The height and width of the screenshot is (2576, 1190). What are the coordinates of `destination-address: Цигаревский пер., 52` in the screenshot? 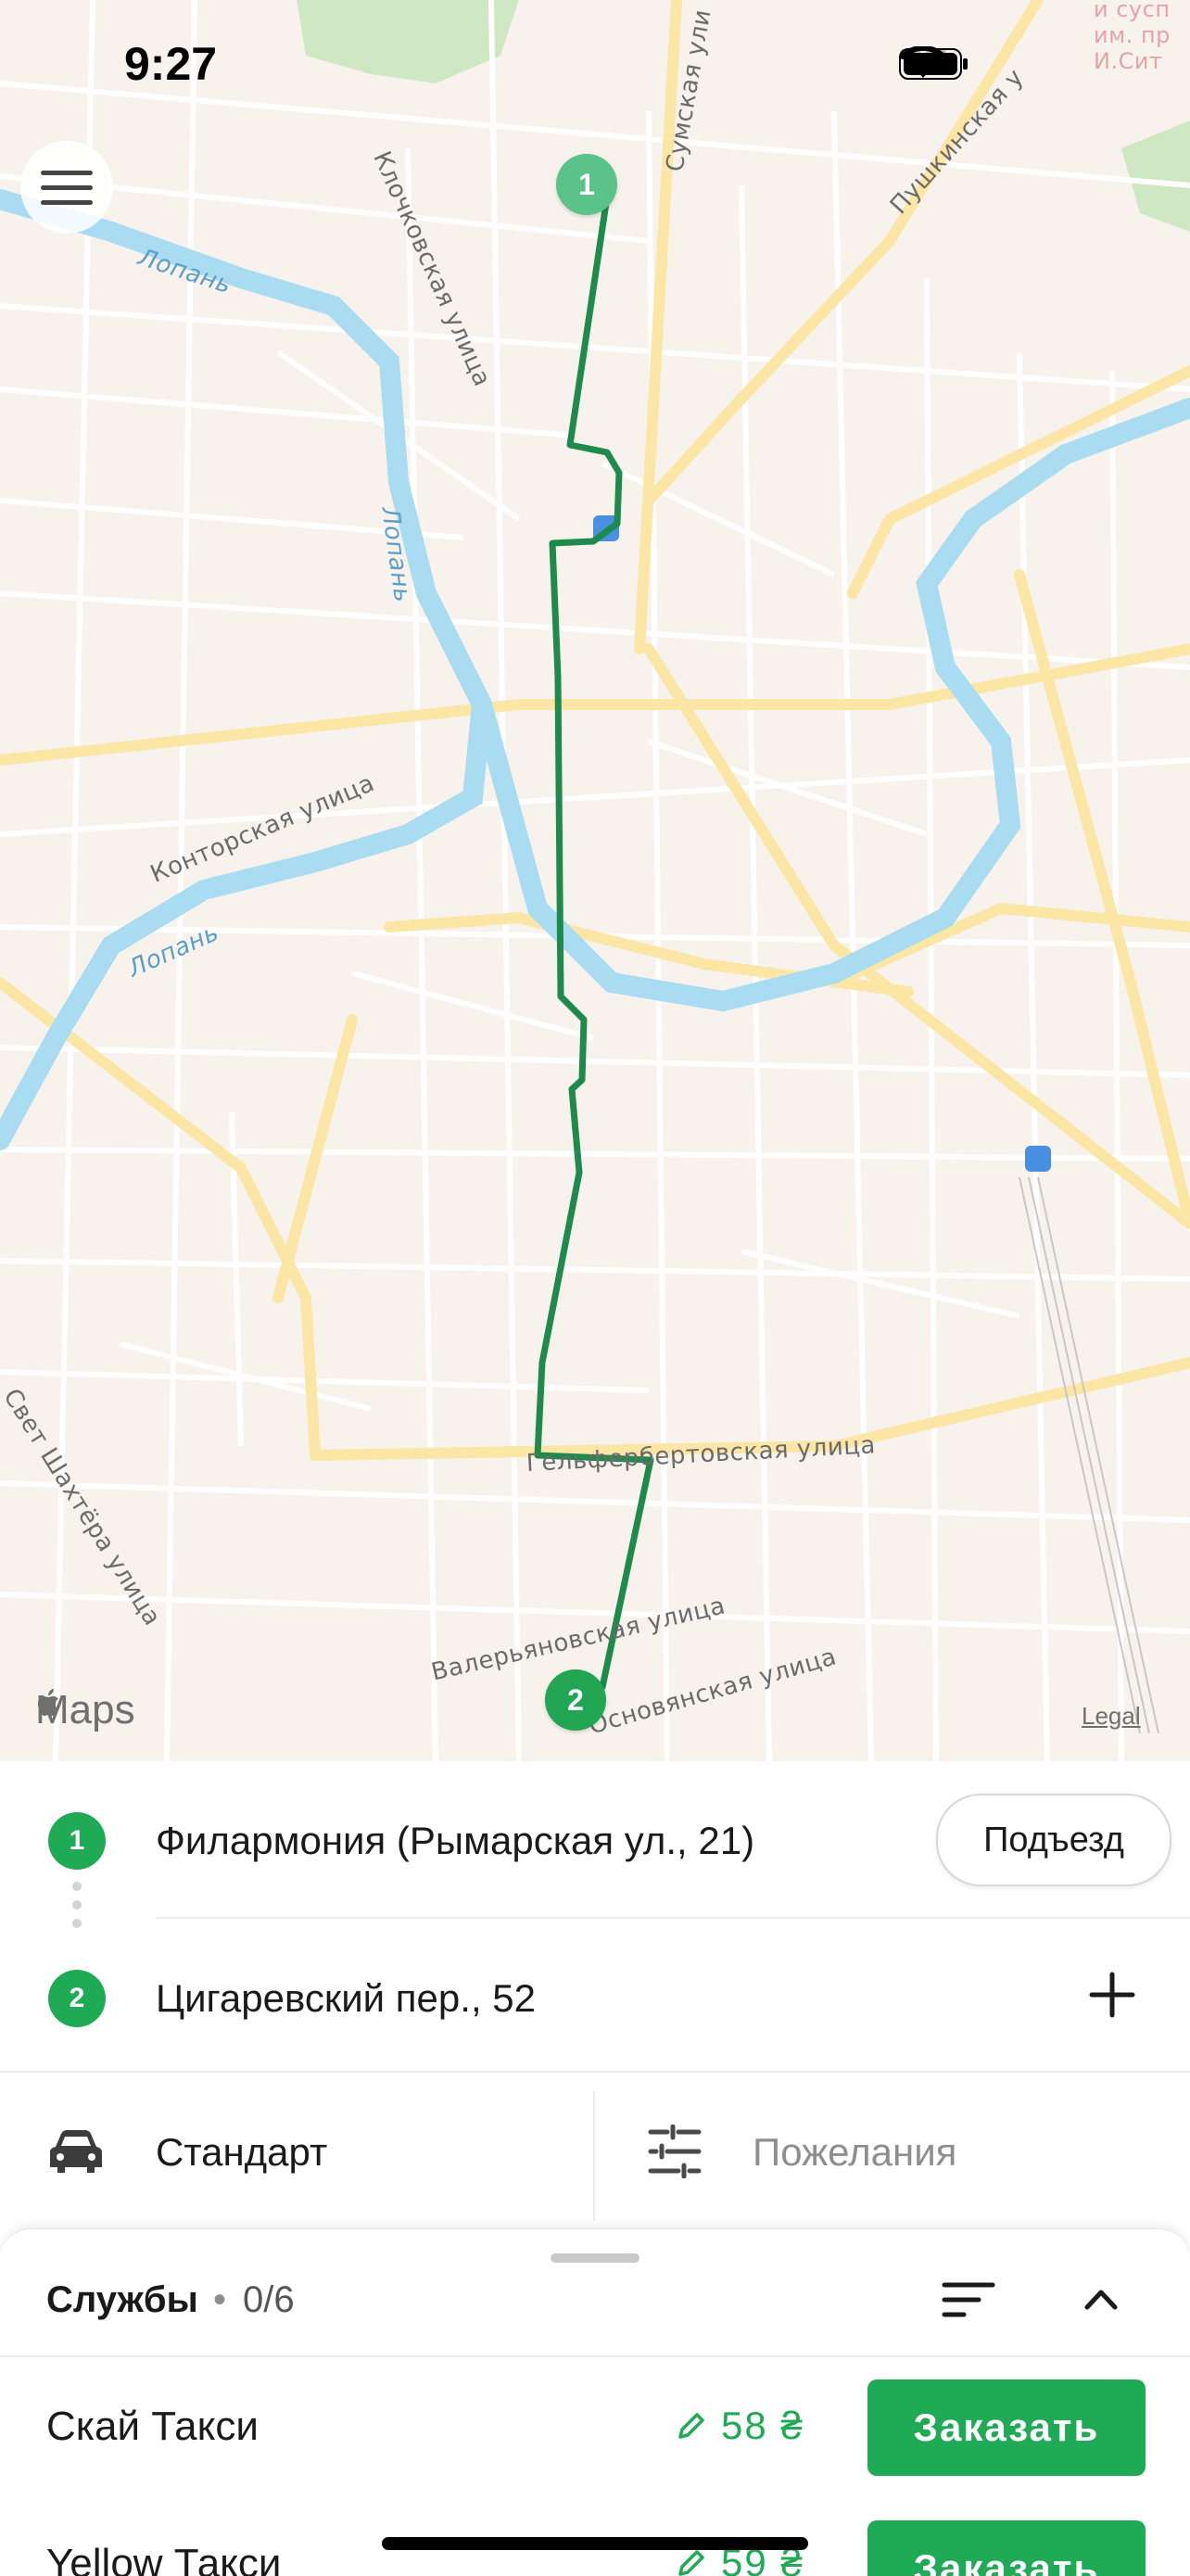 It's located at (346, 1998).